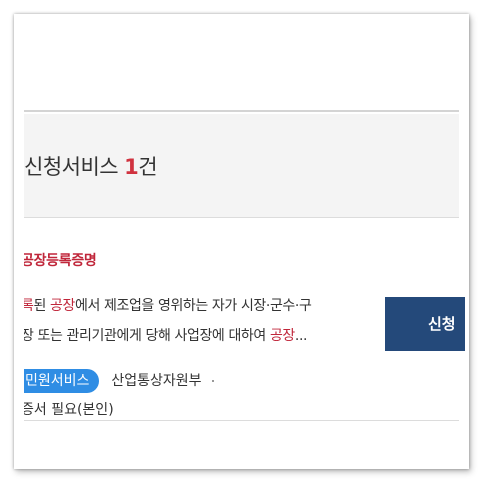 The width and height of the screenshot is (484, 484). What do you see at coordinates (425, 324) in the screenshot?
I see `apply-button: 신청` at bounding box center [425, 324].